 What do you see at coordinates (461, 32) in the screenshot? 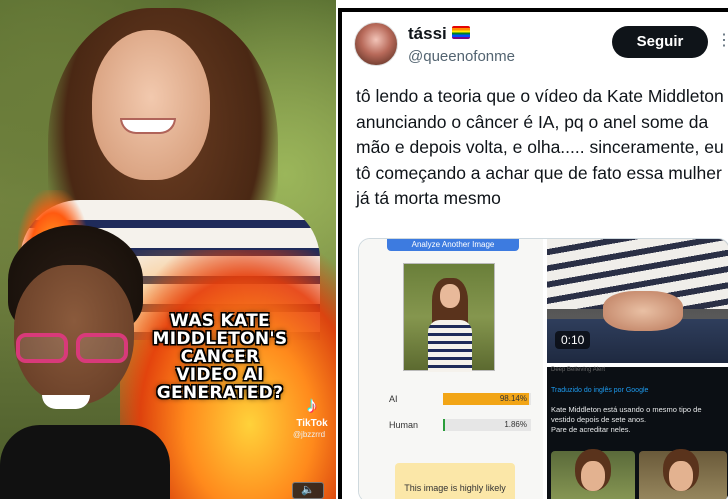
I see `rainbow-flag-icon` at bounding box center [461, 32].